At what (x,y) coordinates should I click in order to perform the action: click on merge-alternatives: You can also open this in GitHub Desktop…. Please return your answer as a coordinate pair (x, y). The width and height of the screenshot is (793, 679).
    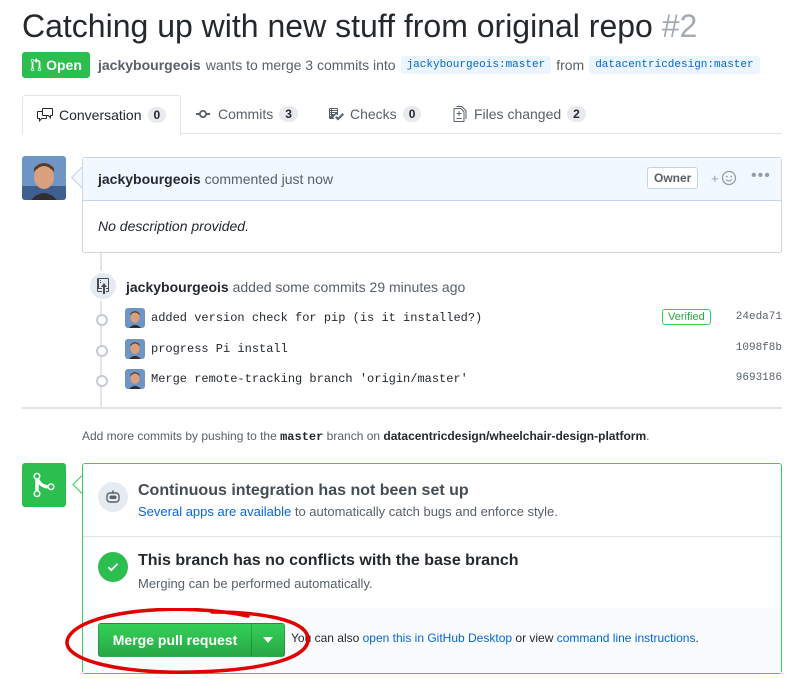
    Looking at the image, I should click on (495, 638).